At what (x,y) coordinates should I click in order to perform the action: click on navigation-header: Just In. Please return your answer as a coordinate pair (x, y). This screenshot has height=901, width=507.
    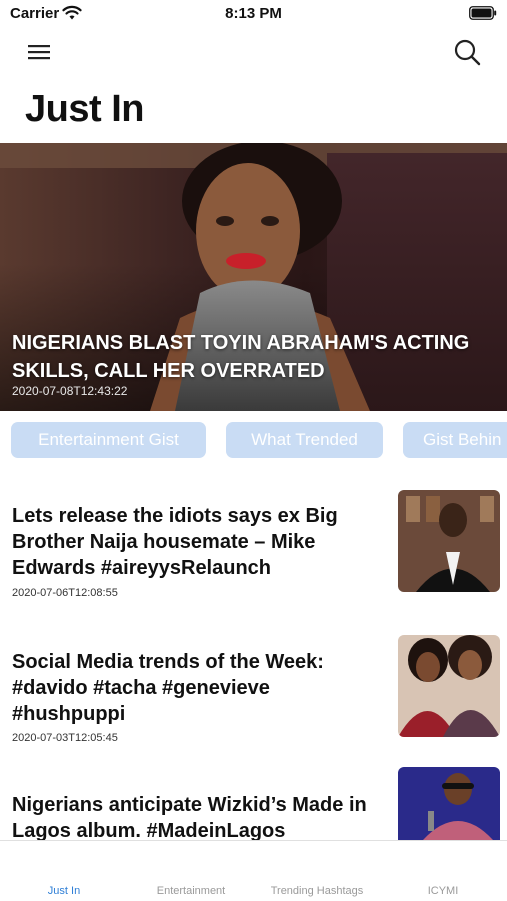
    Looking at the image, I should click on (253, 85).